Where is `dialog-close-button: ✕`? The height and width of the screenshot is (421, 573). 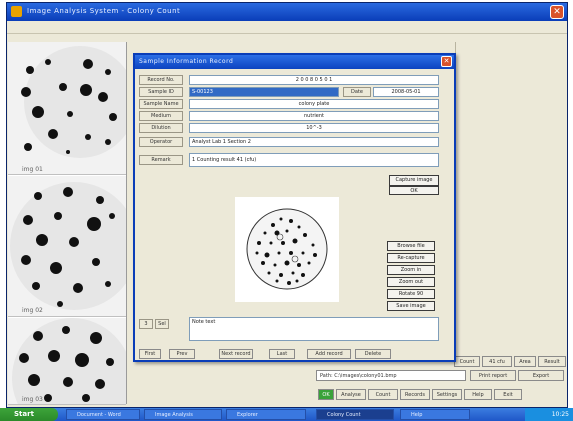 dialog-close-button: ✕ is located at coordinates (446, 61).